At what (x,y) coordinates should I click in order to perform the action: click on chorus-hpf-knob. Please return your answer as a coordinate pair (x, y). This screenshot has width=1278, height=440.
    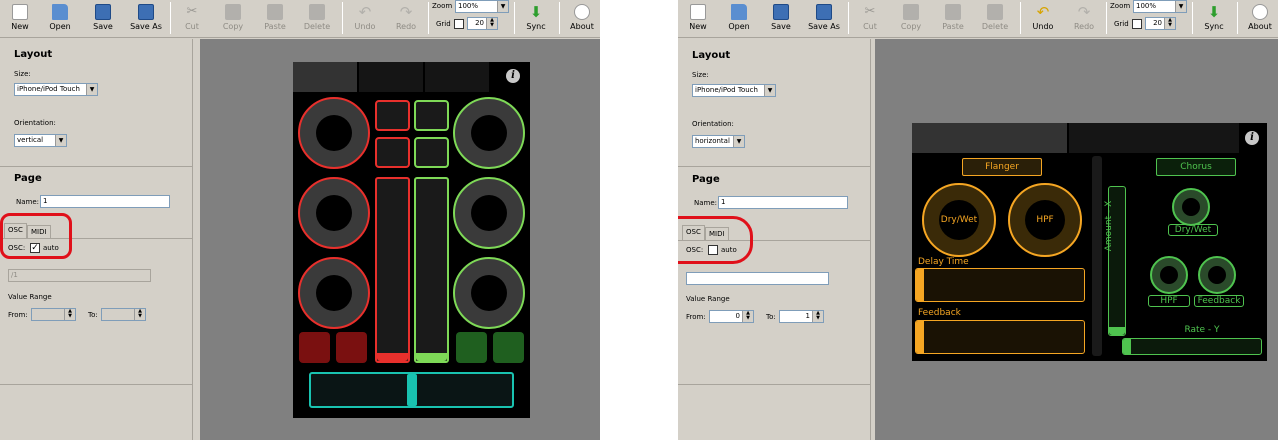
    Looking at the image, I should click on (1169, 275).